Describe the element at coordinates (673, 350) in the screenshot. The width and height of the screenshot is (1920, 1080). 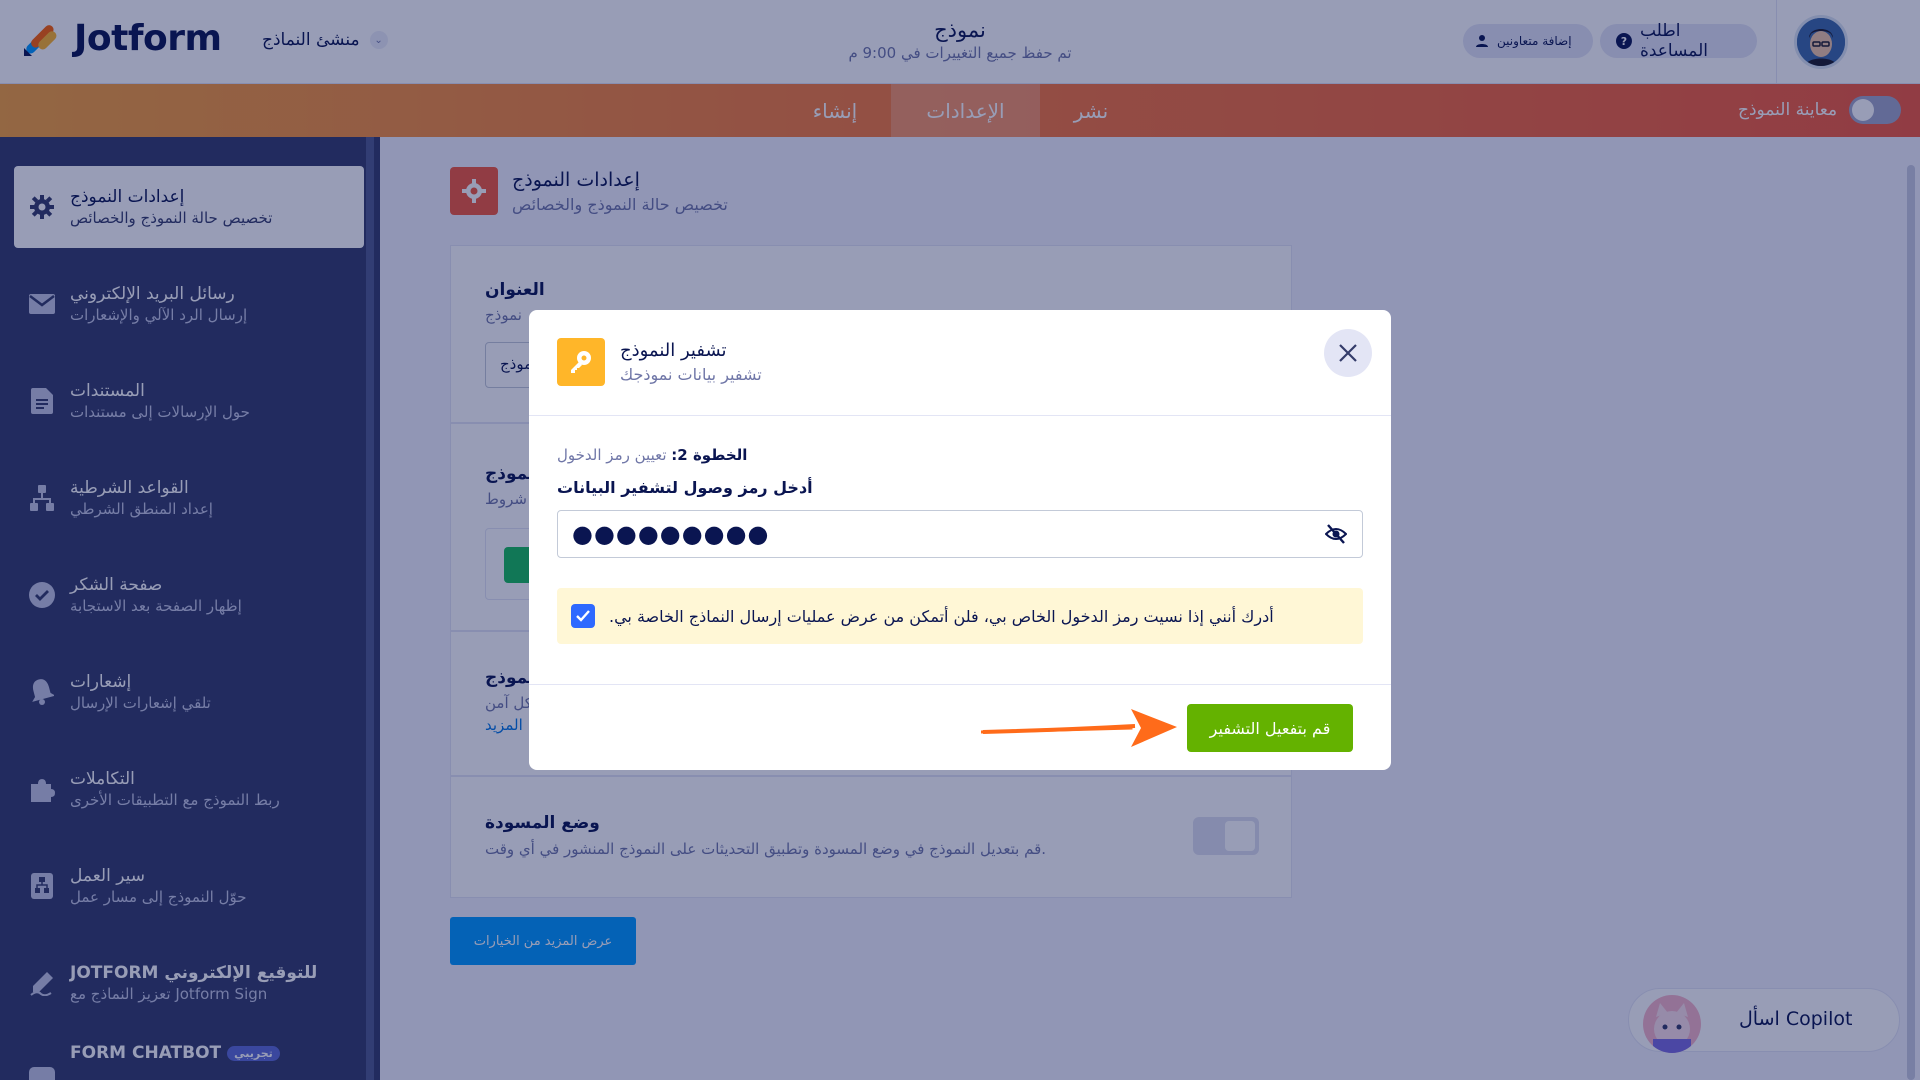
I see `modal-title: تشفير النموذج` at that location.